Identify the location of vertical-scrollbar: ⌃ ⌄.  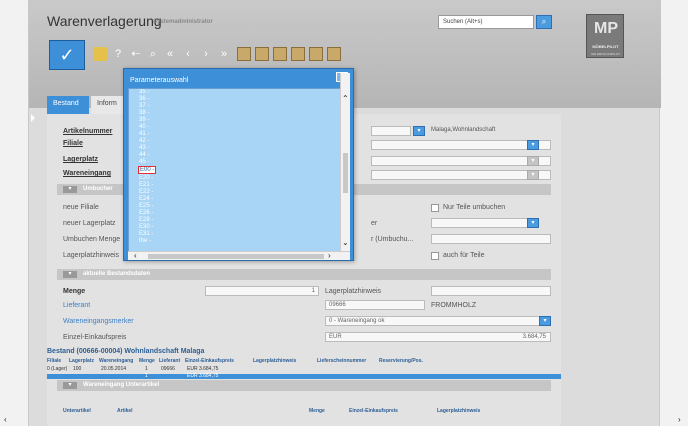
(345, 166).